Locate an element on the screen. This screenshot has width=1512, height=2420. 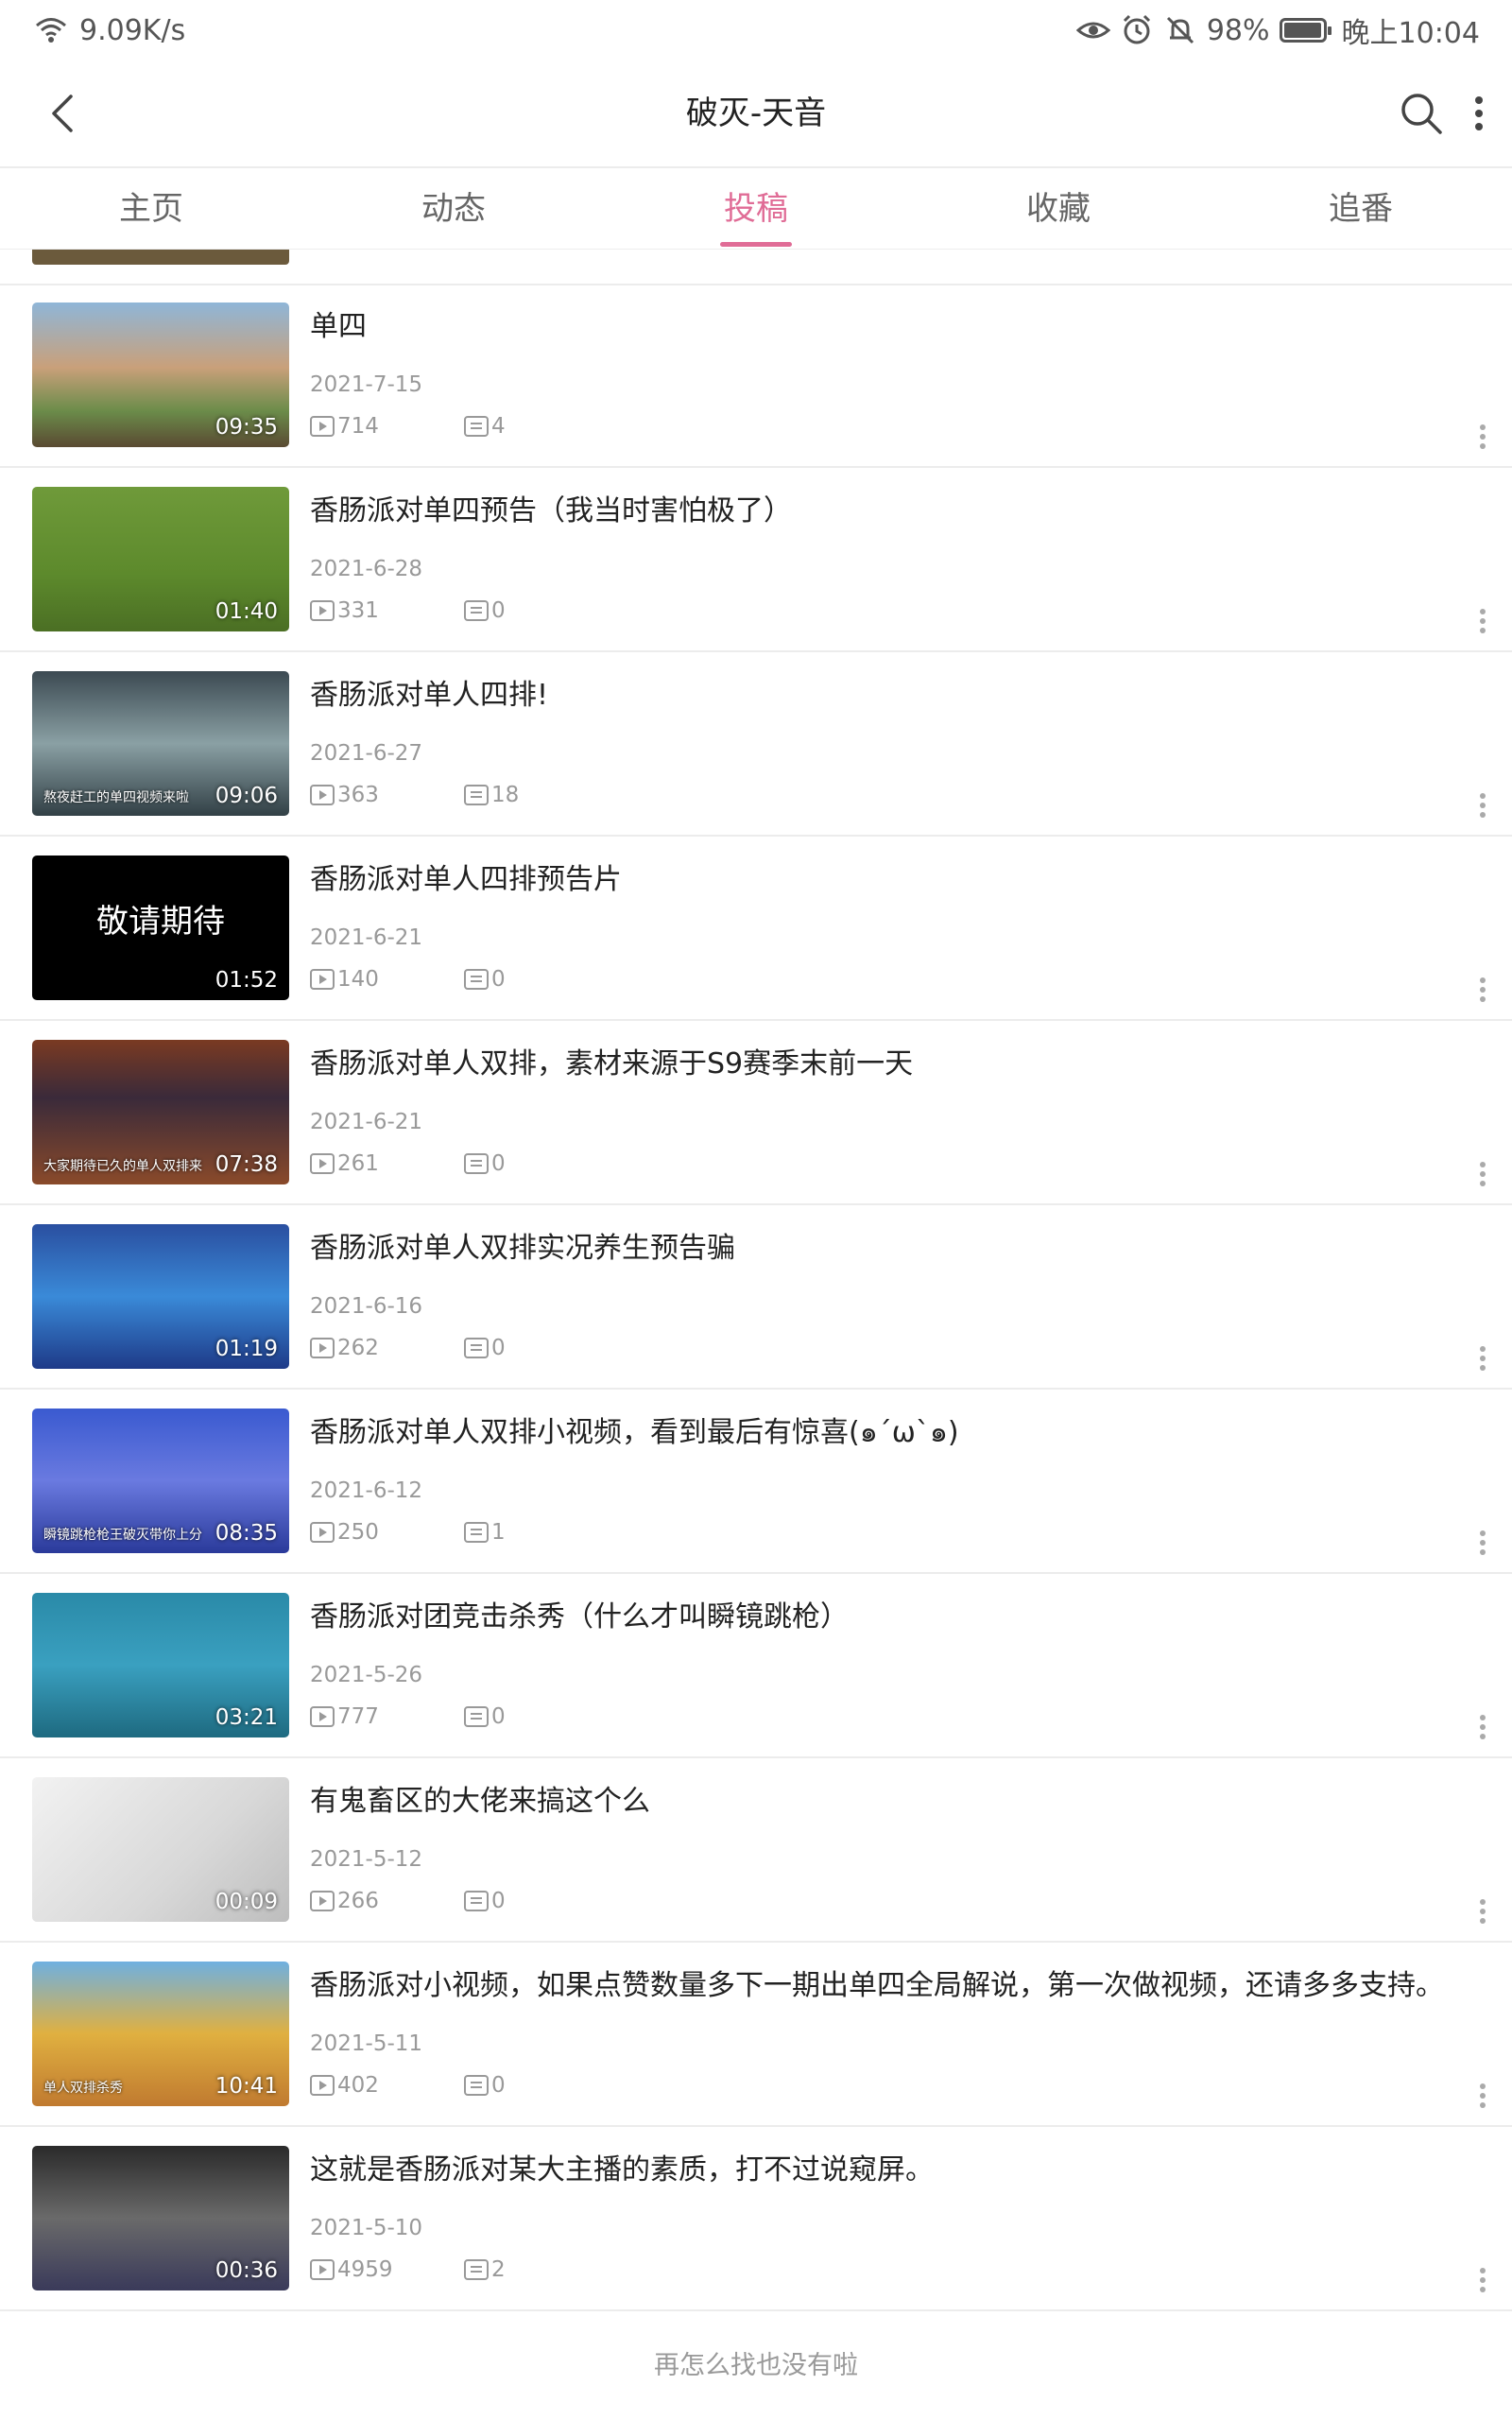
tab-following-anime: 追番 is located at coordinates (1361, 209).